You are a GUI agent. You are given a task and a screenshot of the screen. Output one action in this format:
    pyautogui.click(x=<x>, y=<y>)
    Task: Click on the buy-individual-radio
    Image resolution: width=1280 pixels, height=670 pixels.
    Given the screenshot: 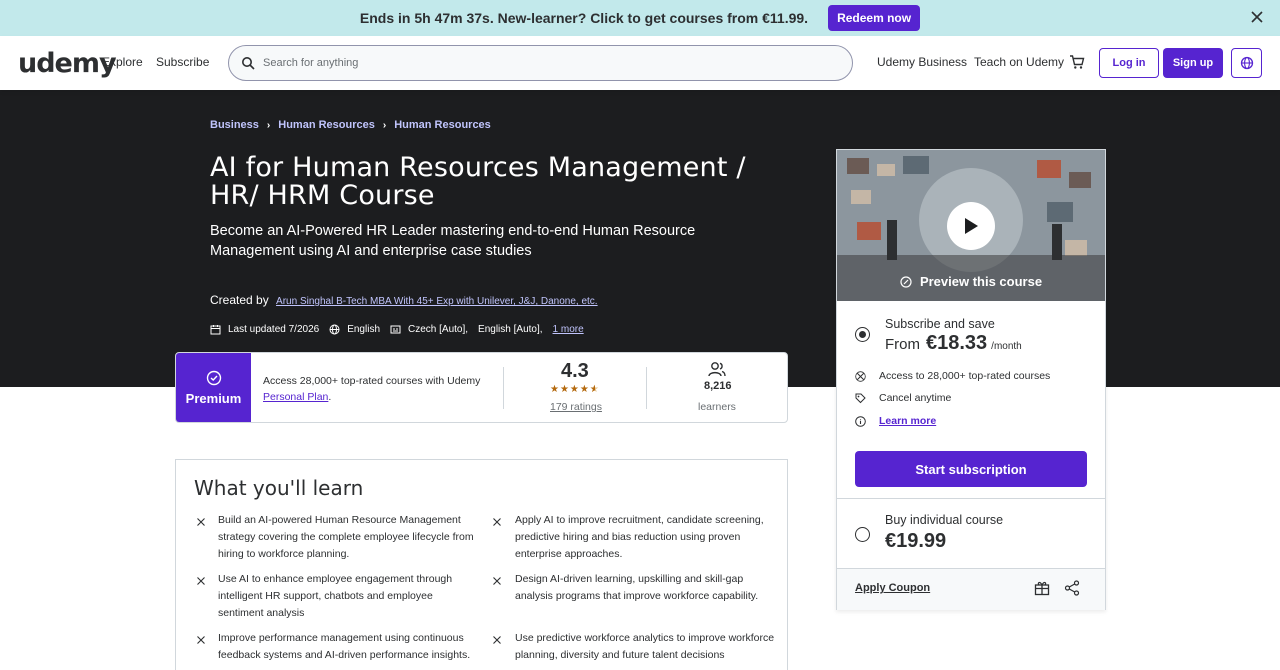 What is the action you would take?
    pyautogui.click(x=862, y=534)
    